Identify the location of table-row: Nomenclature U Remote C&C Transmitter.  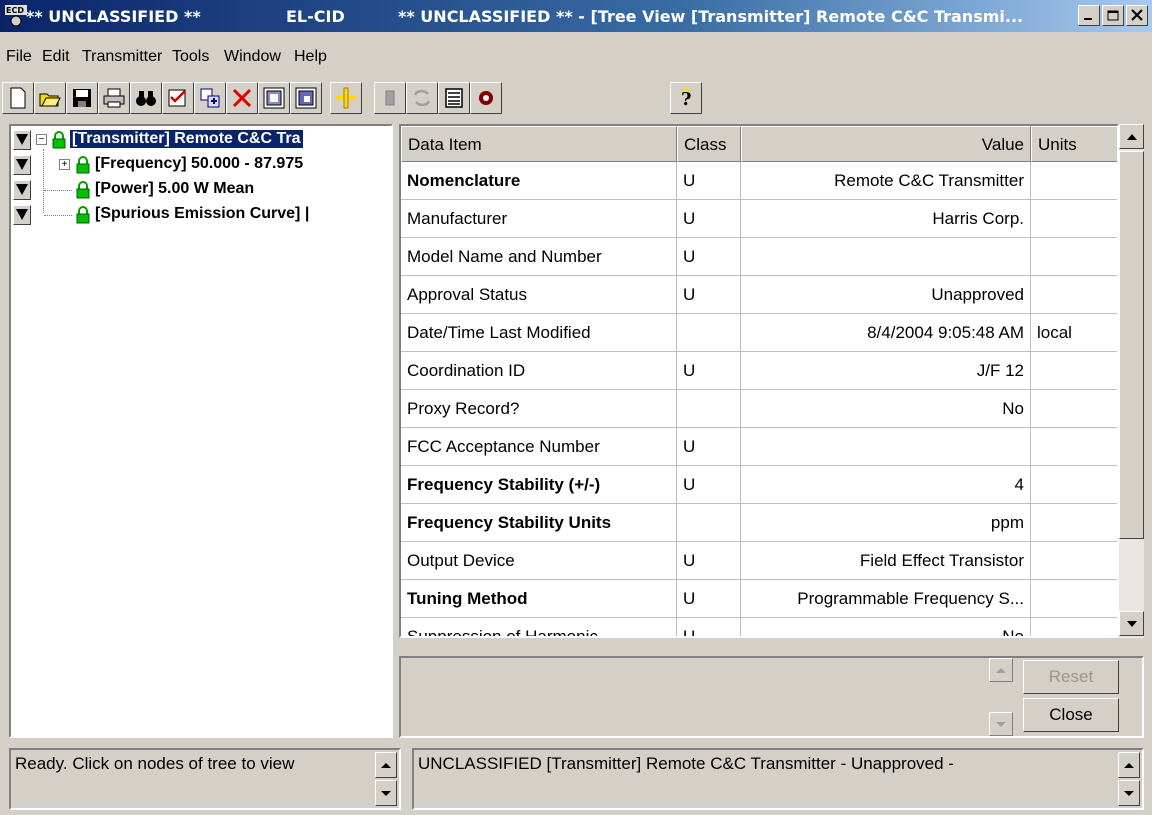
(759, 181).